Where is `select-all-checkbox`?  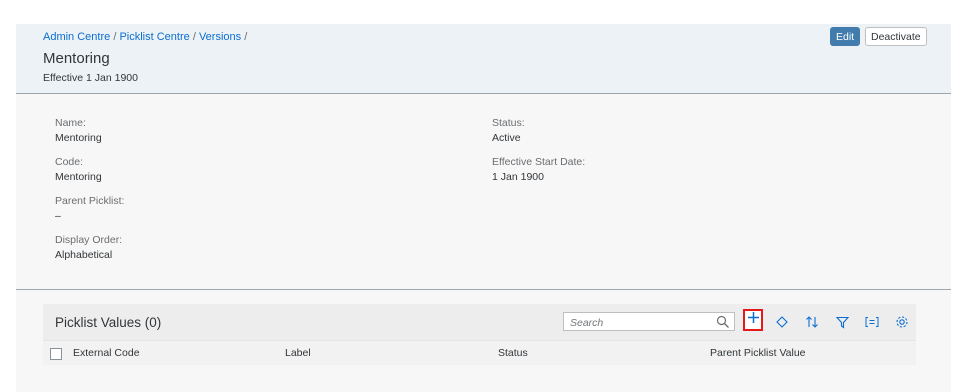
select-all-checkbox is located at coordinates (56, 354).